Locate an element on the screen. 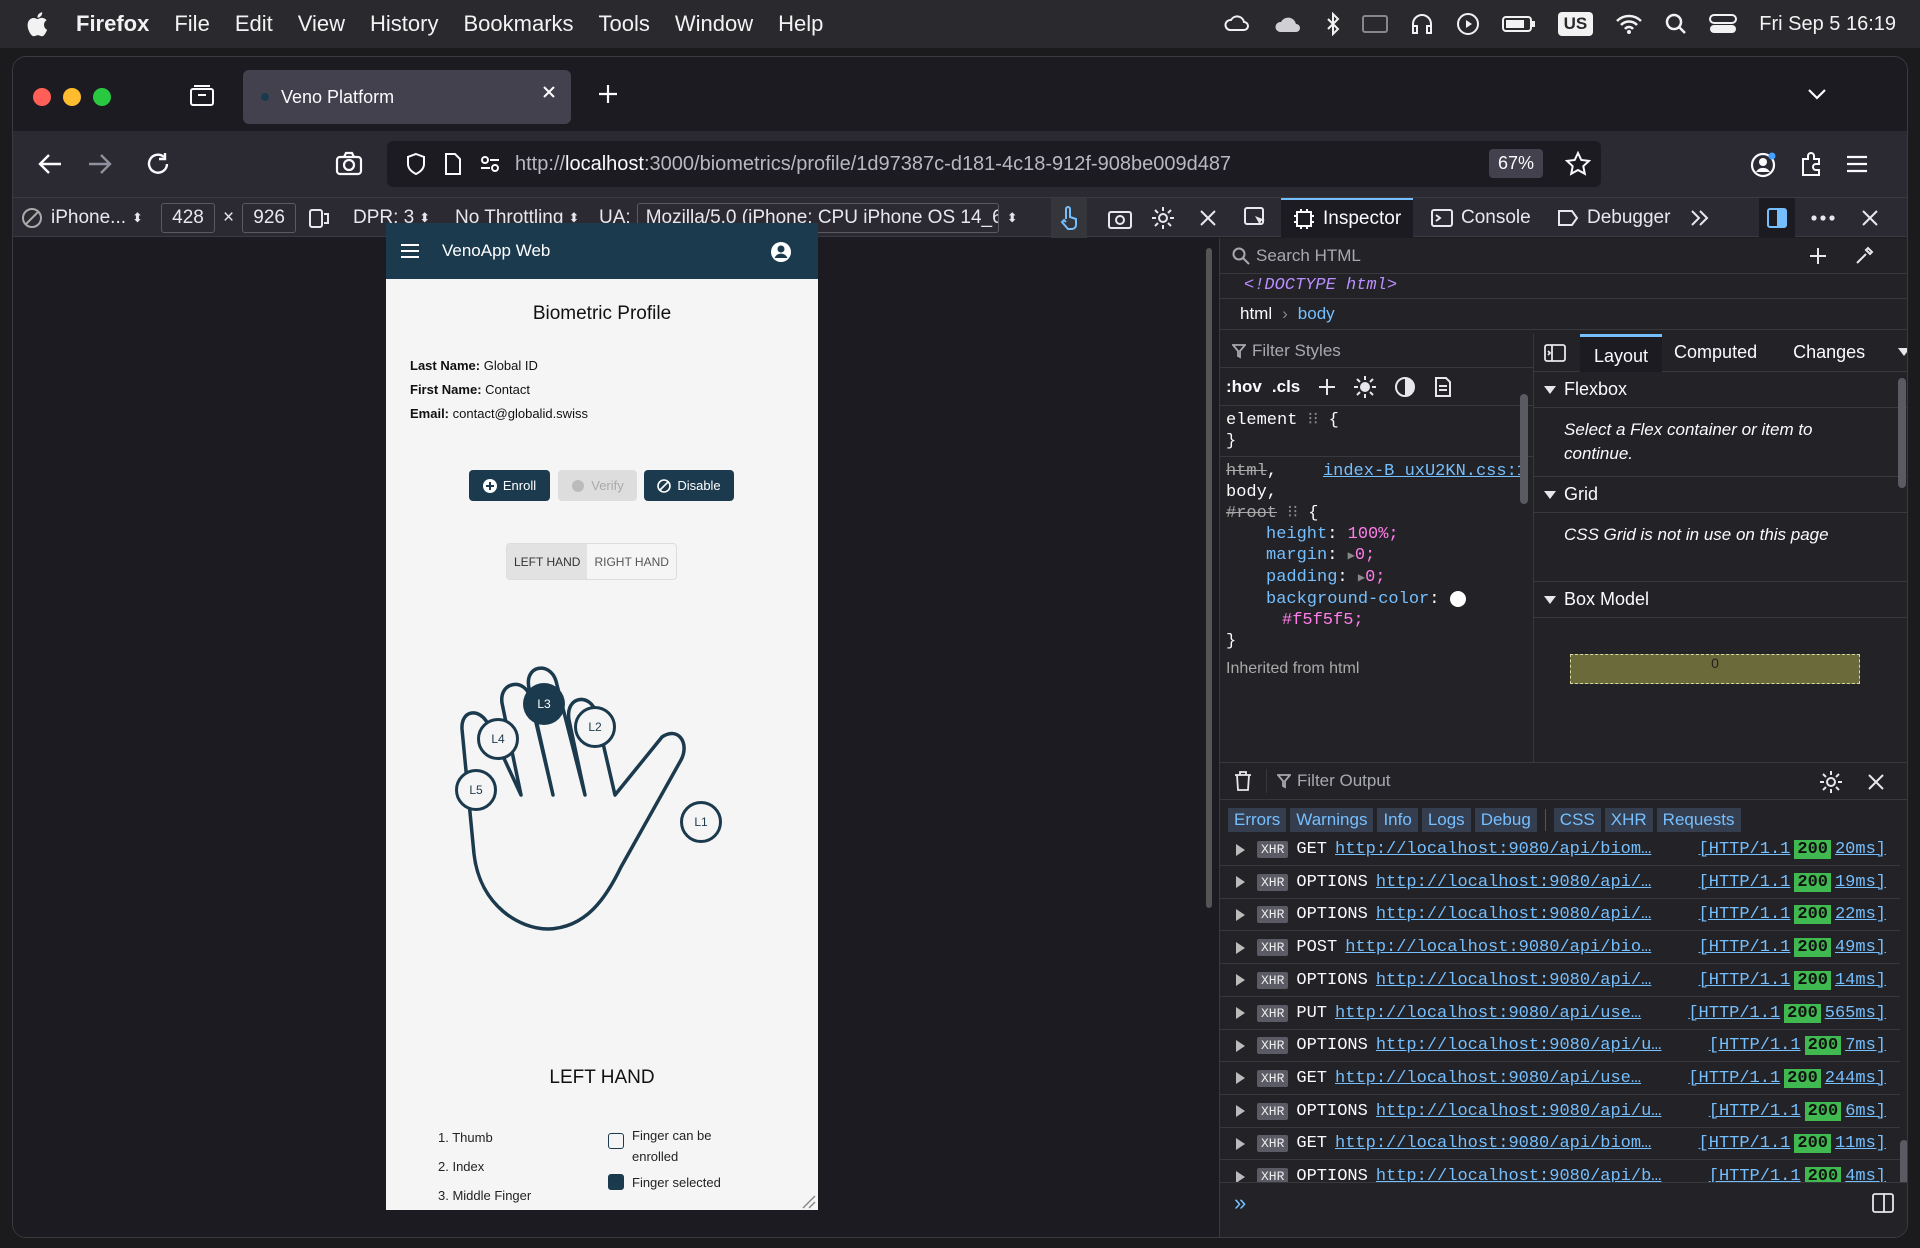 This screenshot has width=1920, height=1248. filter-styles-bar: Filter Styles is located at coordinates (1376, 351).